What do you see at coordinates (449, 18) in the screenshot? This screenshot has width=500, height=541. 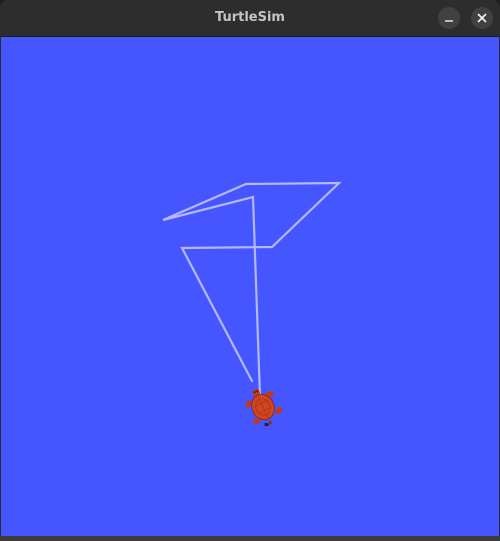 I see `minimize-button` at bounding box center [449, 18].